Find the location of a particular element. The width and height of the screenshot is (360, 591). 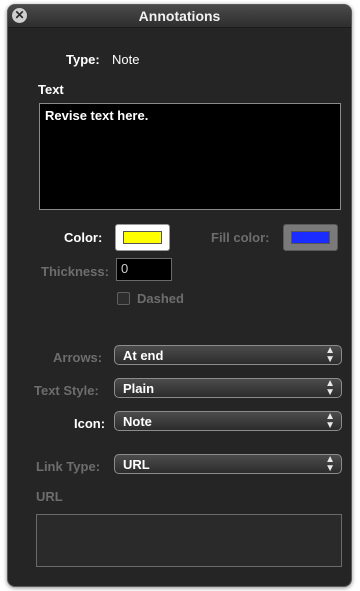

arrows-value: At end is located at coordinates (143, 355).